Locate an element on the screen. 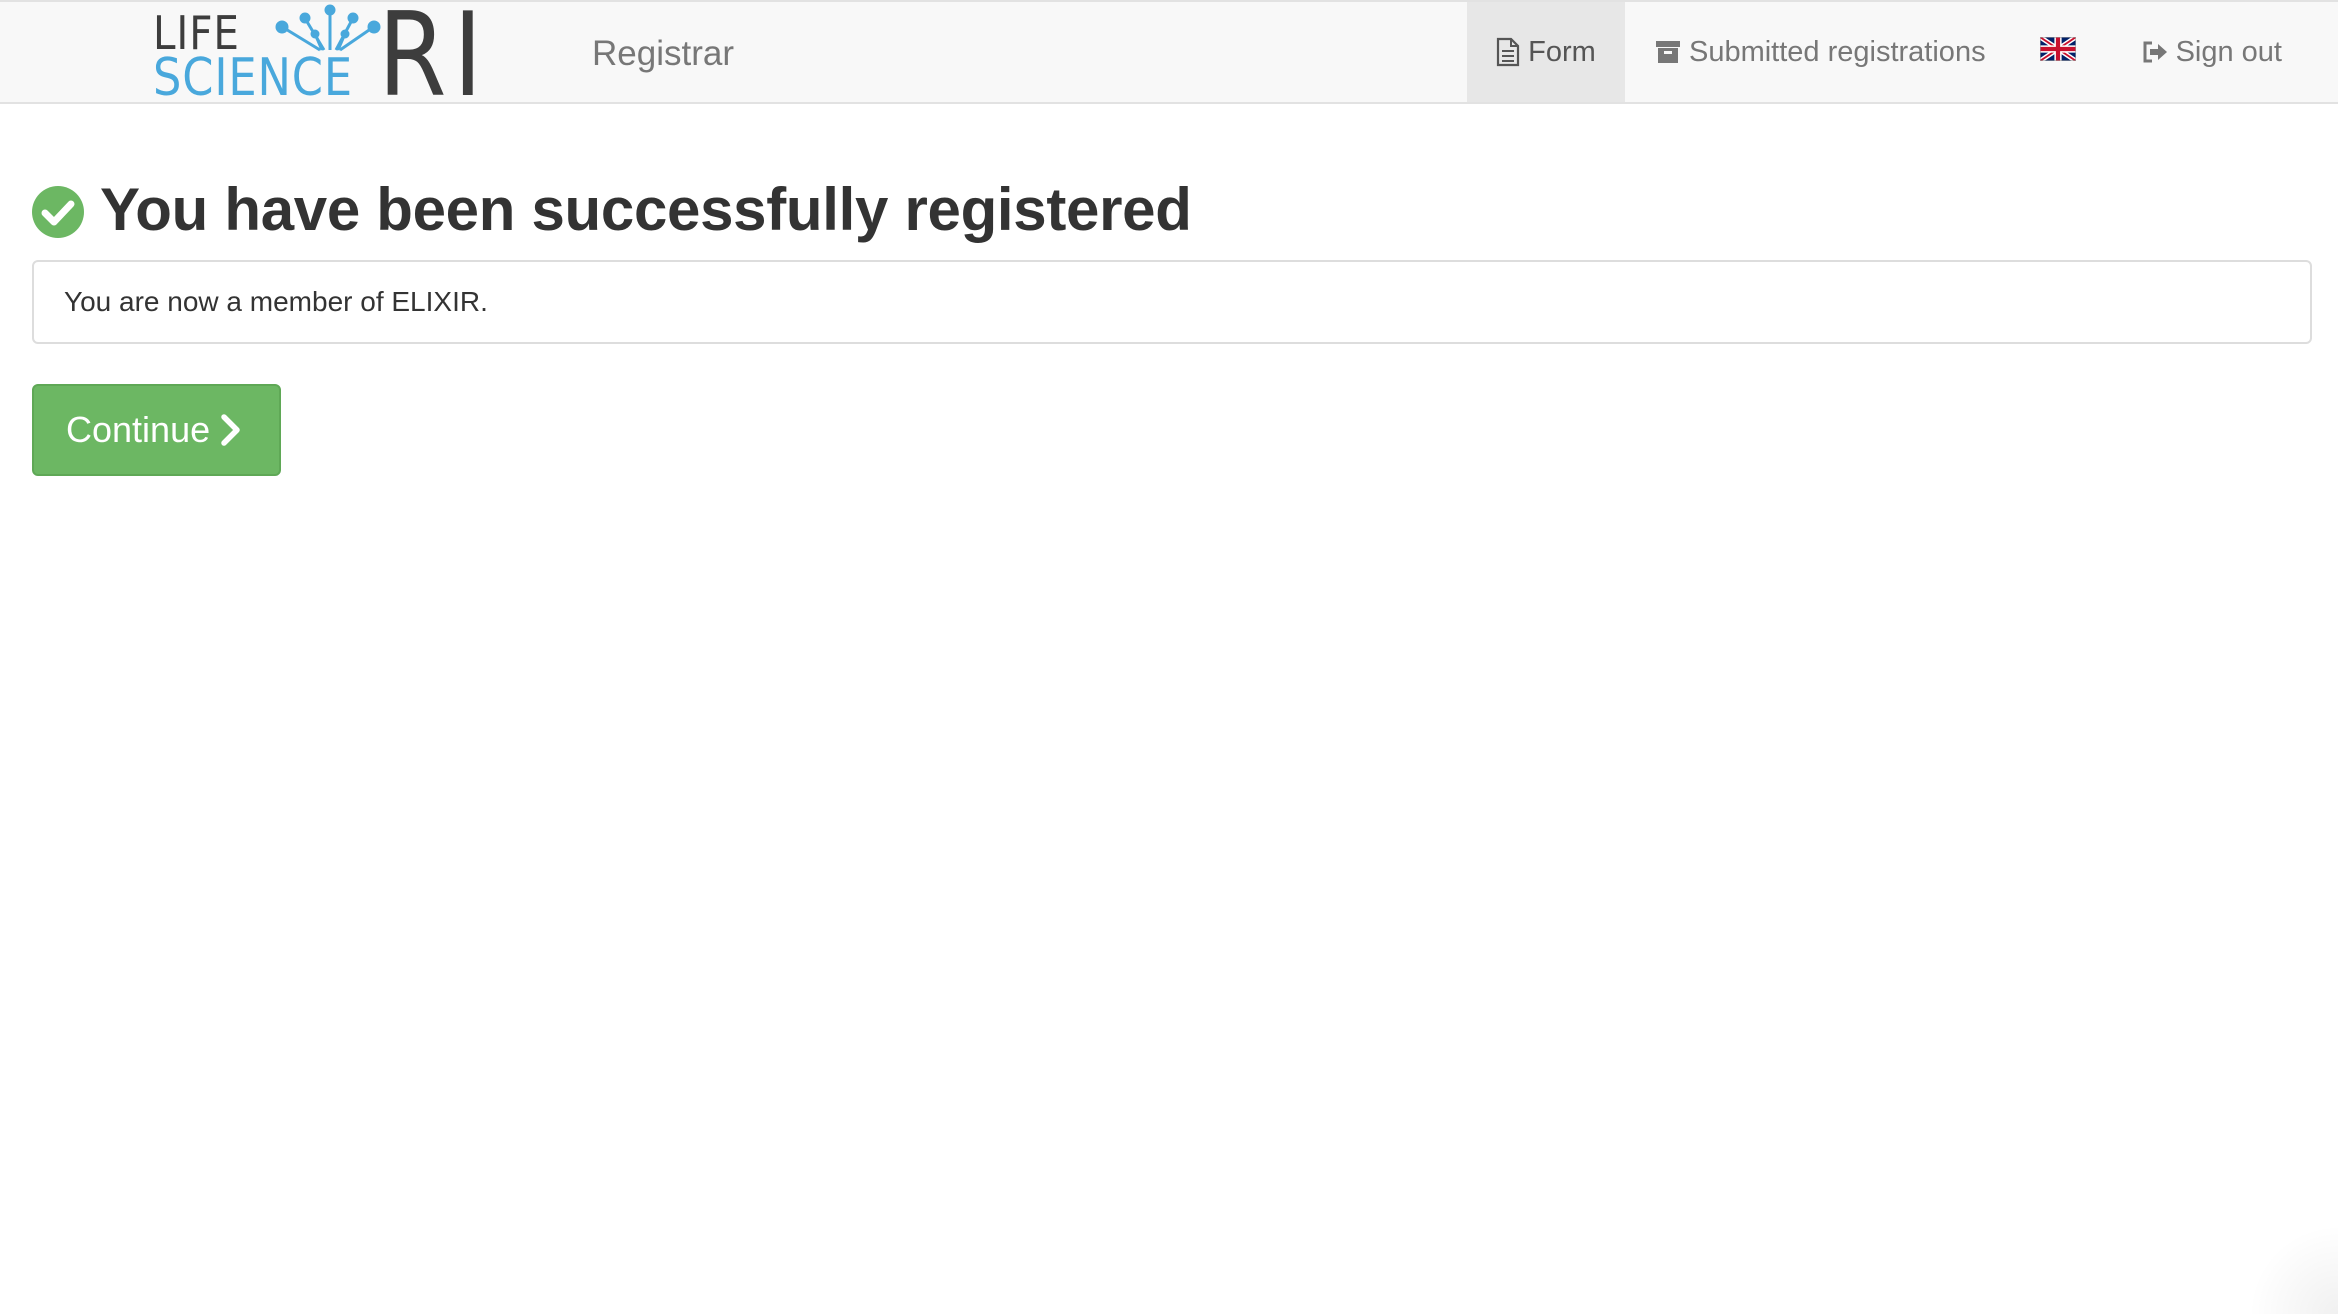 Image resolution: width=2338 pixels, height=1314 pixels. success-heading: You have been successfully registered is located at coordinates (1172, 210).